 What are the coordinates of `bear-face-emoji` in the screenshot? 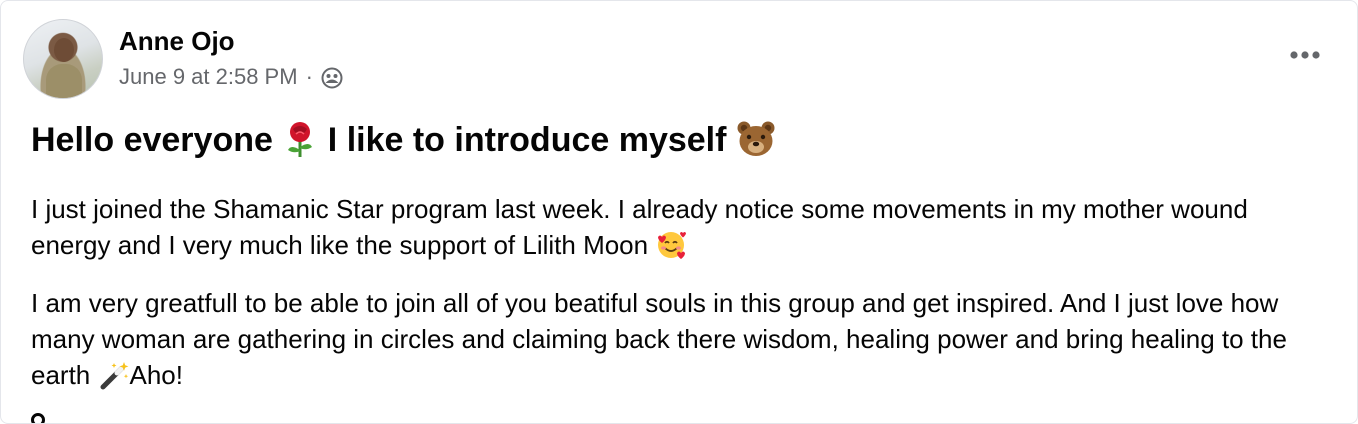 It's located at (756, 139).